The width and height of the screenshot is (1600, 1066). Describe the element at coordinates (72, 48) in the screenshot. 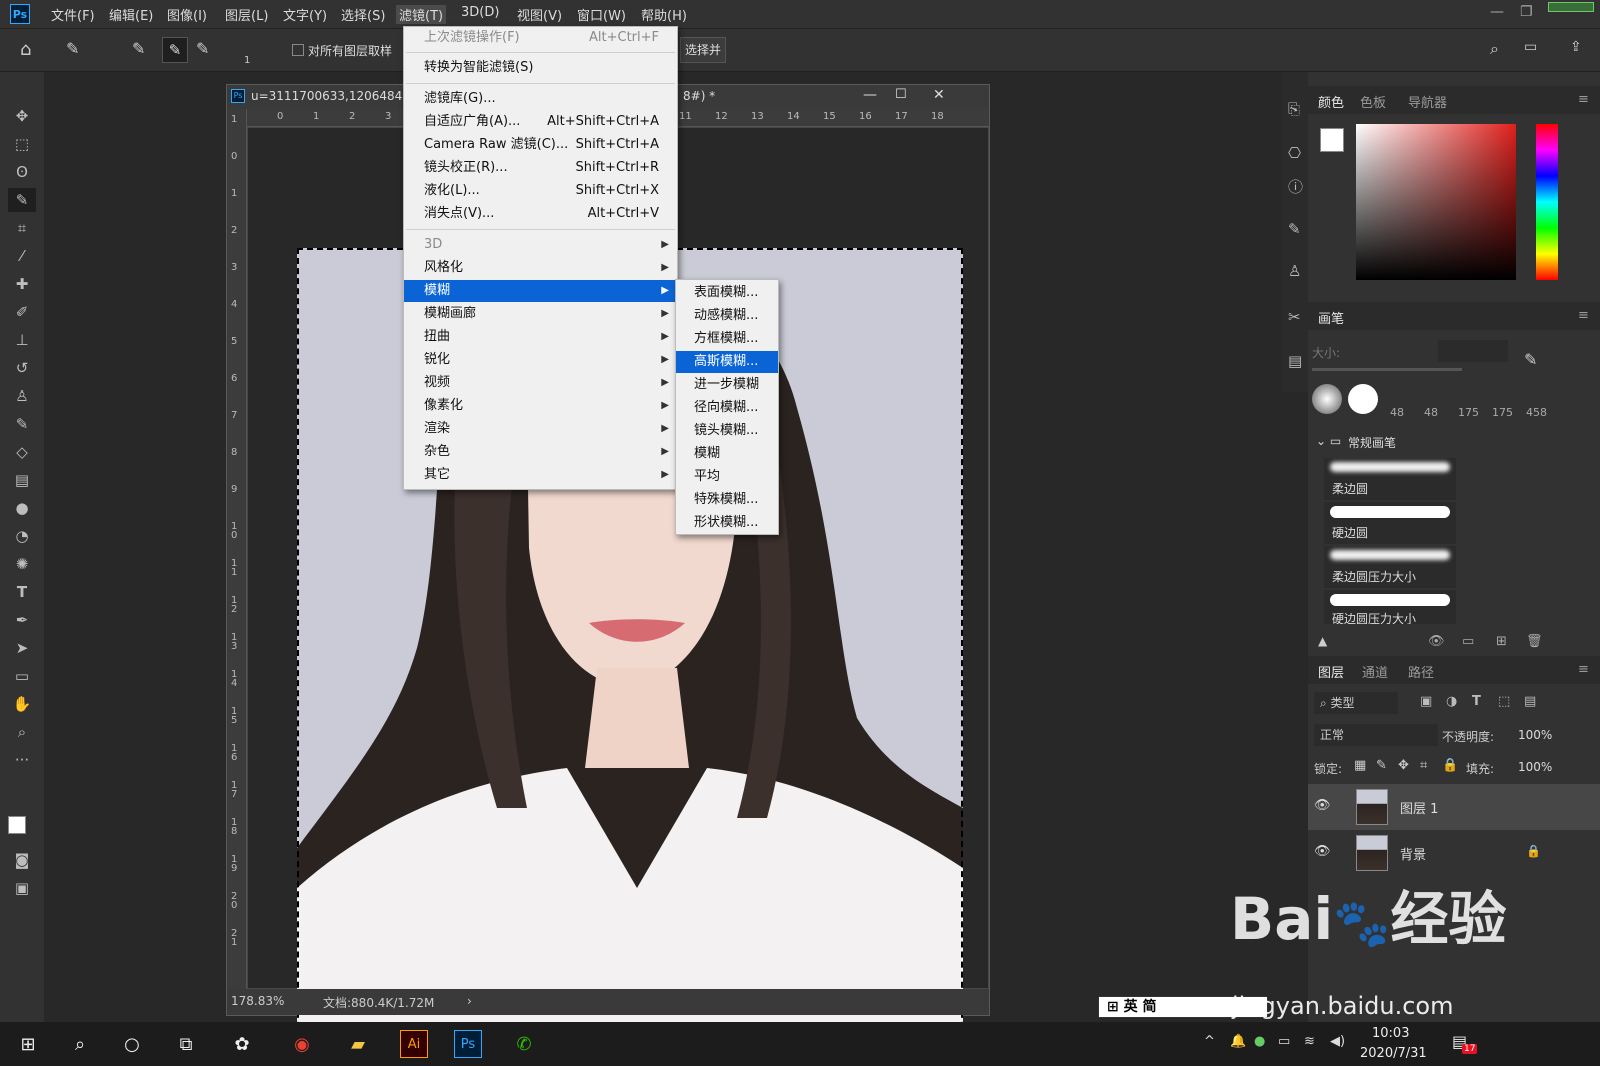

I see `quick-select-brush-icon: ✎` at that location.